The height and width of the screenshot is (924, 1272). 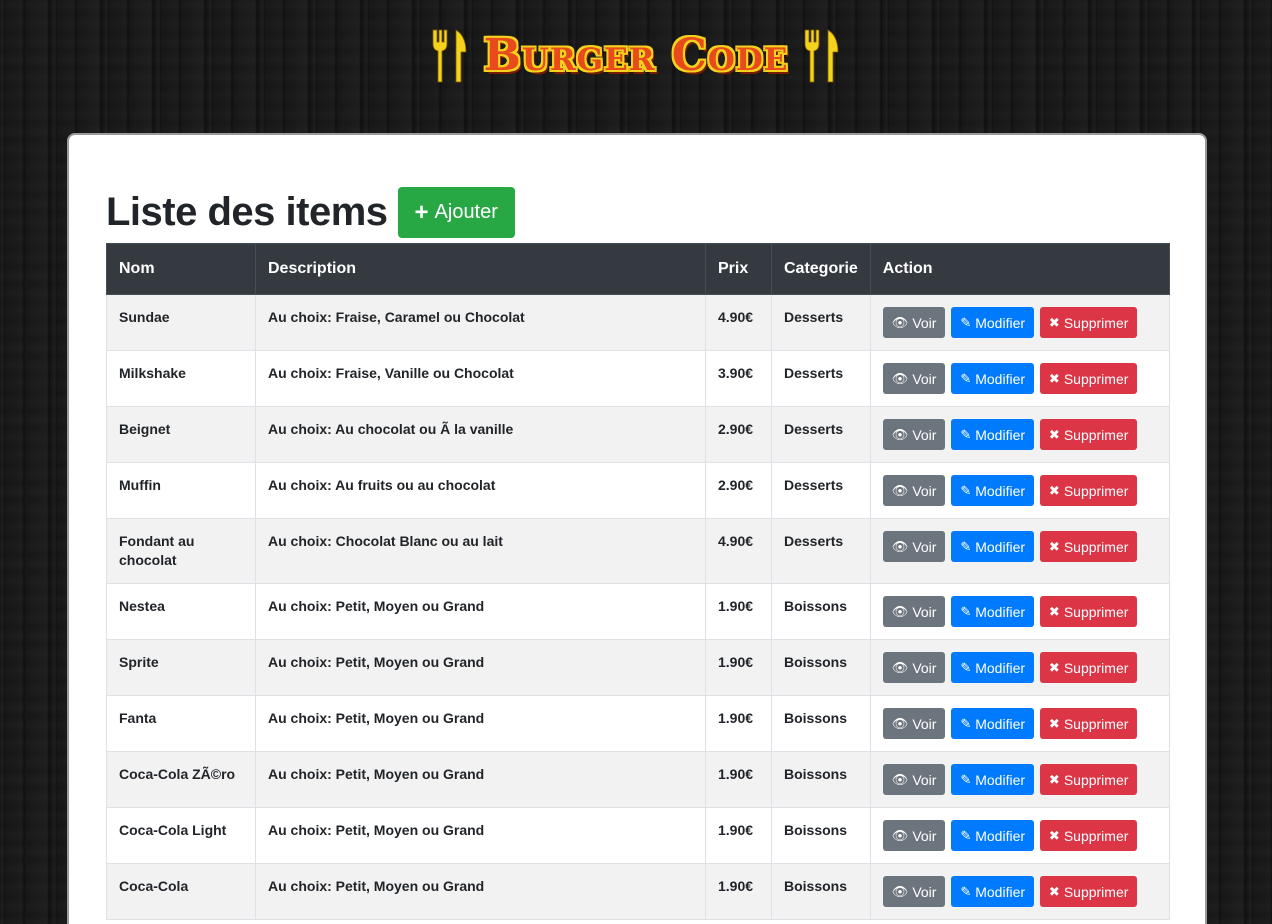 What do you see at coordinates (821, 269) in the screenshot?
I see `header-categorie: Categorie` at bounding box center [821, 269].